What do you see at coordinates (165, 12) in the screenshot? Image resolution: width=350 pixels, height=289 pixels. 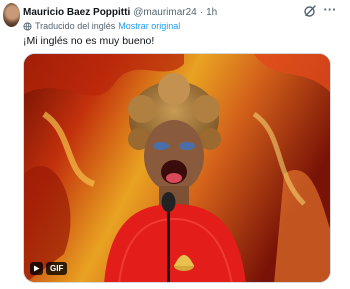 I see `author-handle: @maurimar24` at bounding box center [165, 12].